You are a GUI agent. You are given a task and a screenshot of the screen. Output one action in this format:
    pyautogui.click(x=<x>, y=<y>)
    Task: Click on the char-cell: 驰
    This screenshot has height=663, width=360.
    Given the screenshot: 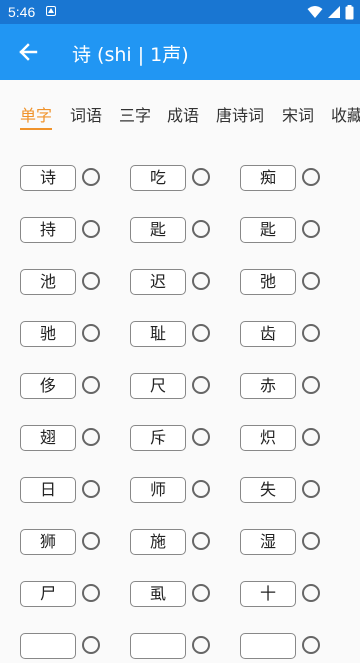 What is the action you would take?
    pyautogui.click(x=75, y=336)
    